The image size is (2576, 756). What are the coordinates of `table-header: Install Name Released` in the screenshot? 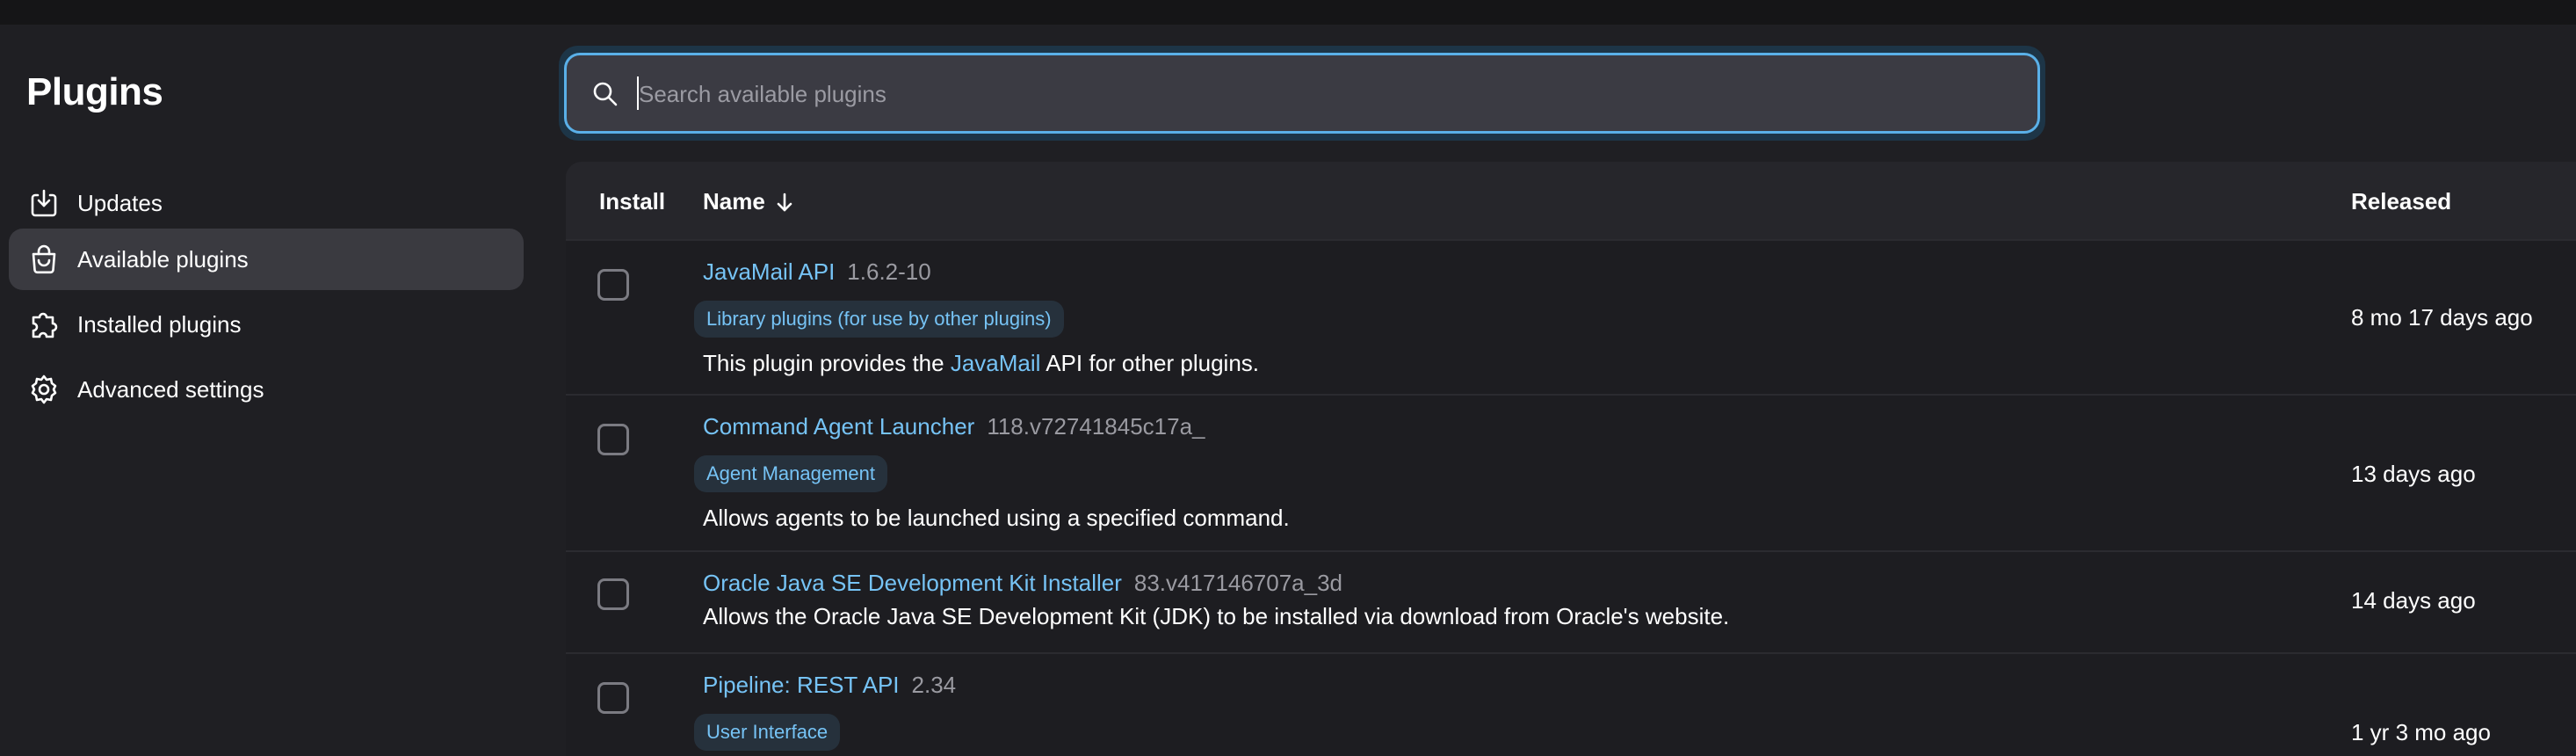 It's located at (1571, 201).